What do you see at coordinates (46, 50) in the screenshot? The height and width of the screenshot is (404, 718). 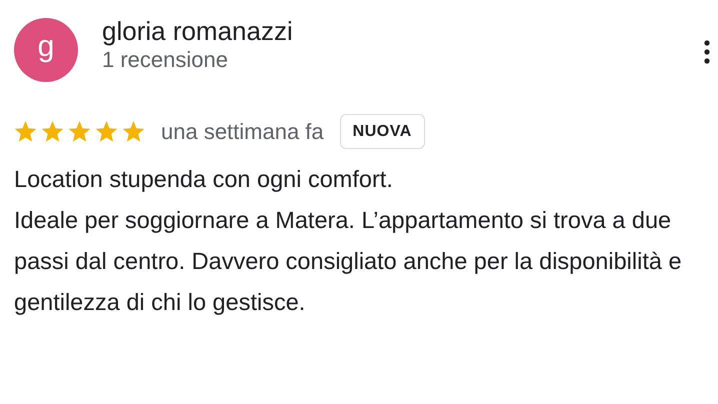 I see `avatar: g` at bounding box center [46, 50].